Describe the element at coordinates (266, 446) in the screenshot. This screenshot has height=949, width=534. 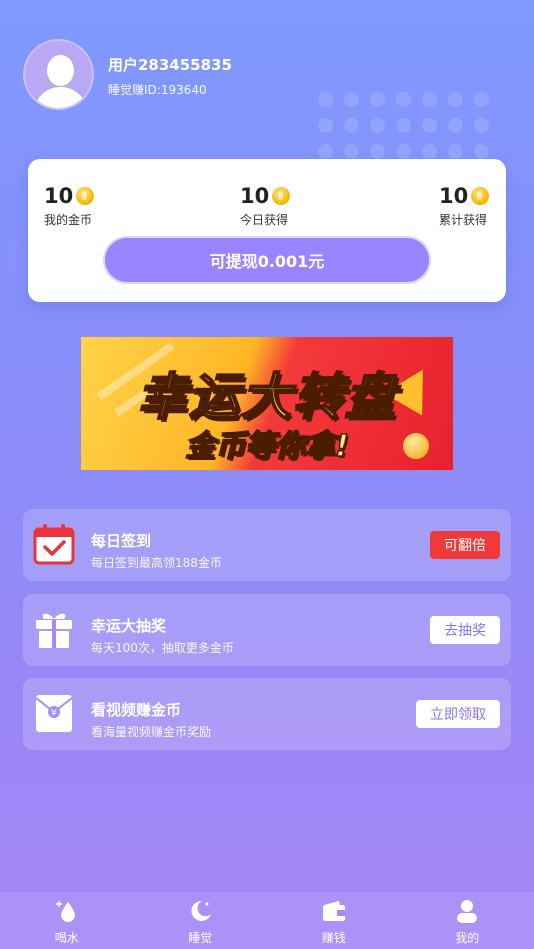
I see `banner-subtitle: 金币等你拿!` at that location.